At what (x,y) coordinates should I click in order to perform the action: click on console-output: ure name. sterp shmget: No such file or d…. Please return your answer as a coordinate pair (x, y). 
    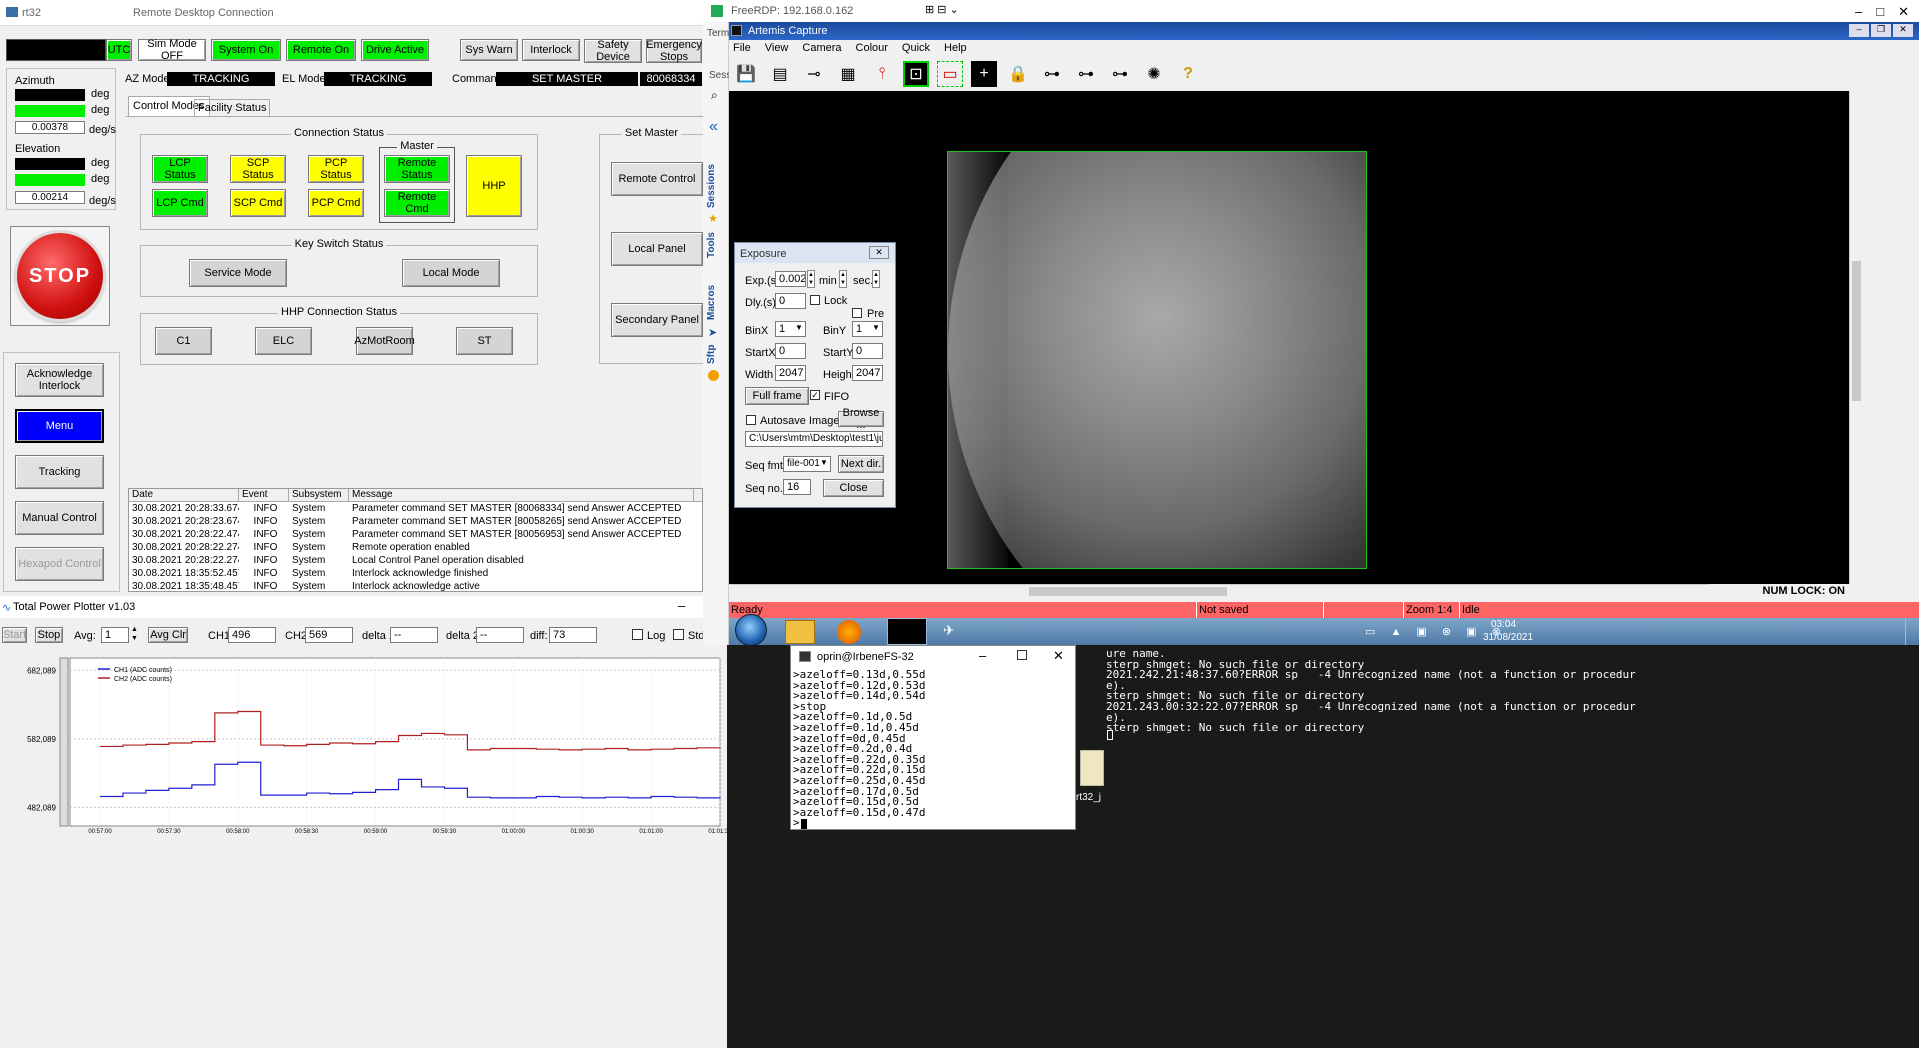
    Looking at the image, I should click on (1371, 698).